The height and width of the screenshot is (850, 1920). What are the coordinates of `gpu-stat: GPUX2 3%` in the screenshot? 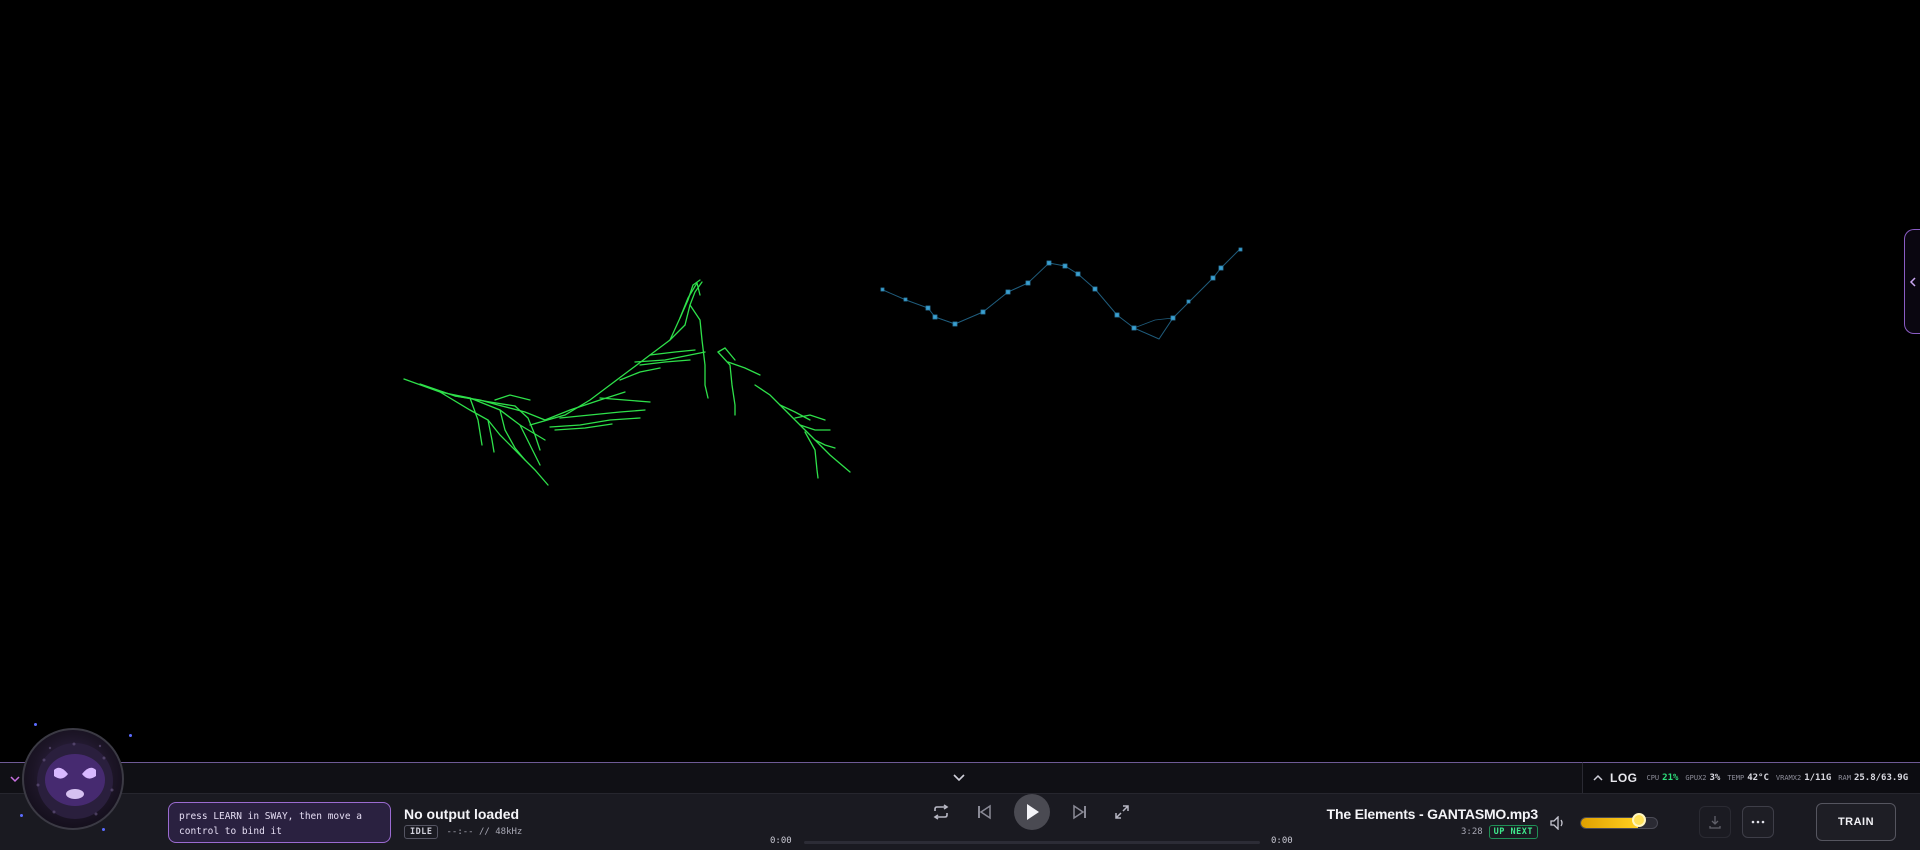 It's located at (1703, 778).